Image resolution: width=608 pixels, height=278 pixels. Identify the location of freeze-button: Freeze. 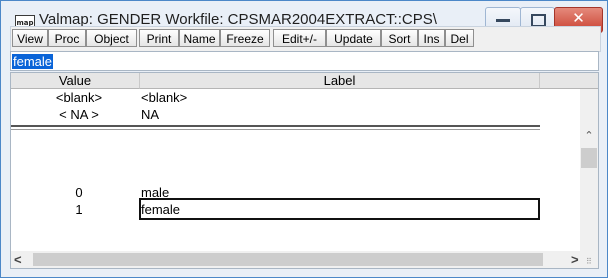
(245, 38).